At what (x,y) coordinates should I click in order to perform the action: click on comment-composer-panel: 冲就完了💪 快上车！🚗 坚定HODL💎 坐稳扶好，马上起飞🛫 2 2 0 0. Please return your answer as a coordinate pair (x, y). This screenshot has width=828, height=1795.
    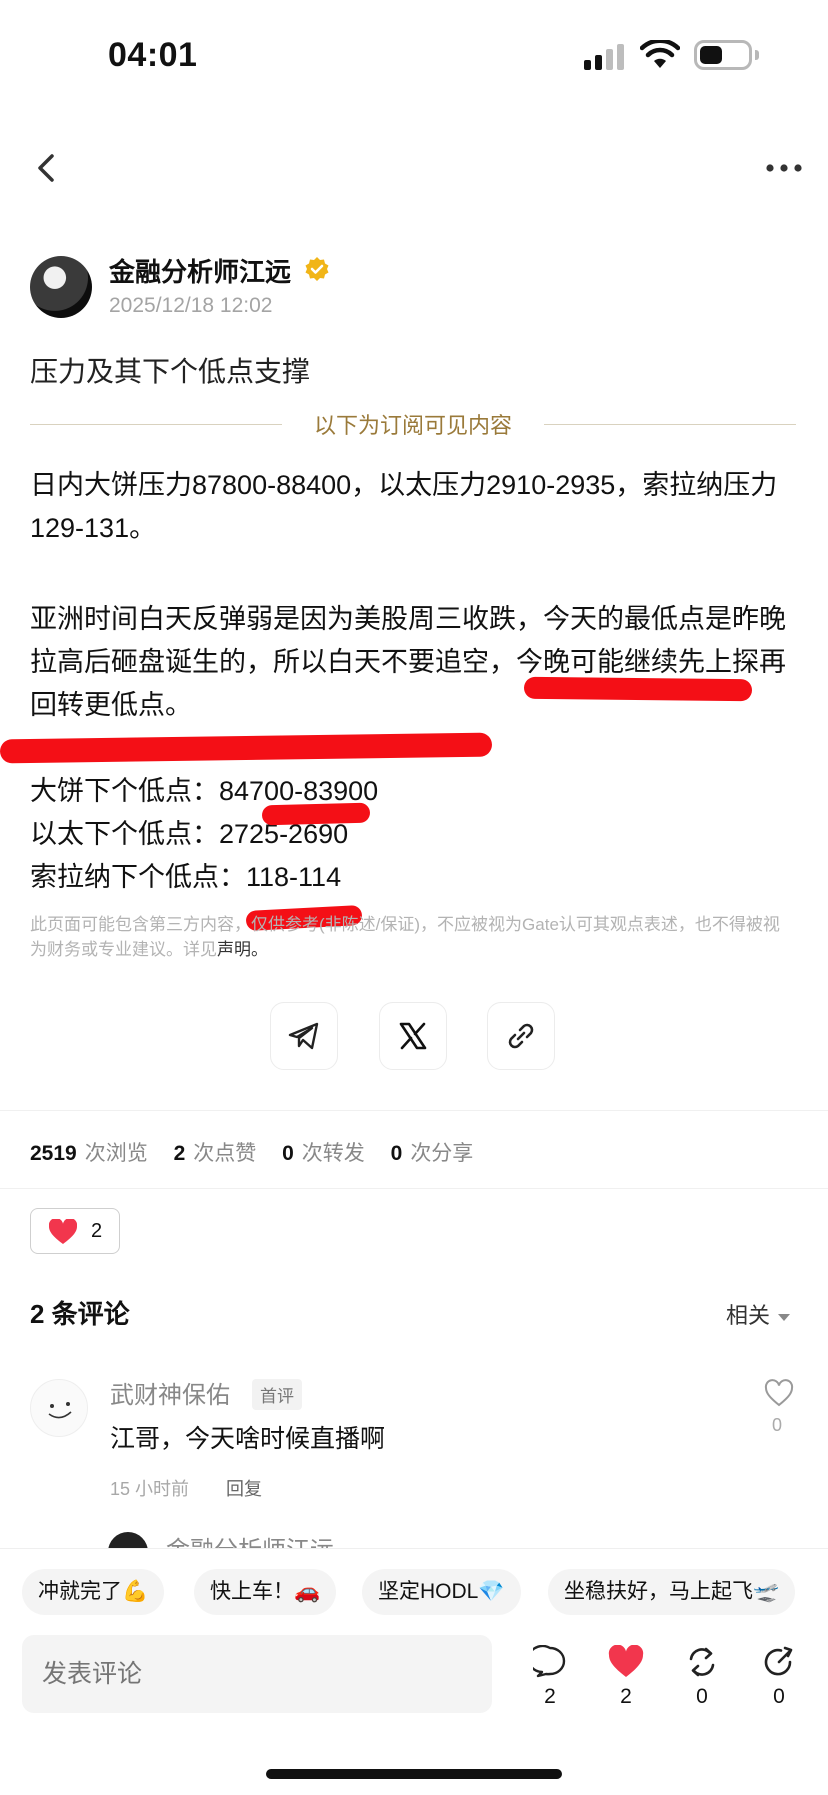
    Looking at the image, I should click on (414, 1671).